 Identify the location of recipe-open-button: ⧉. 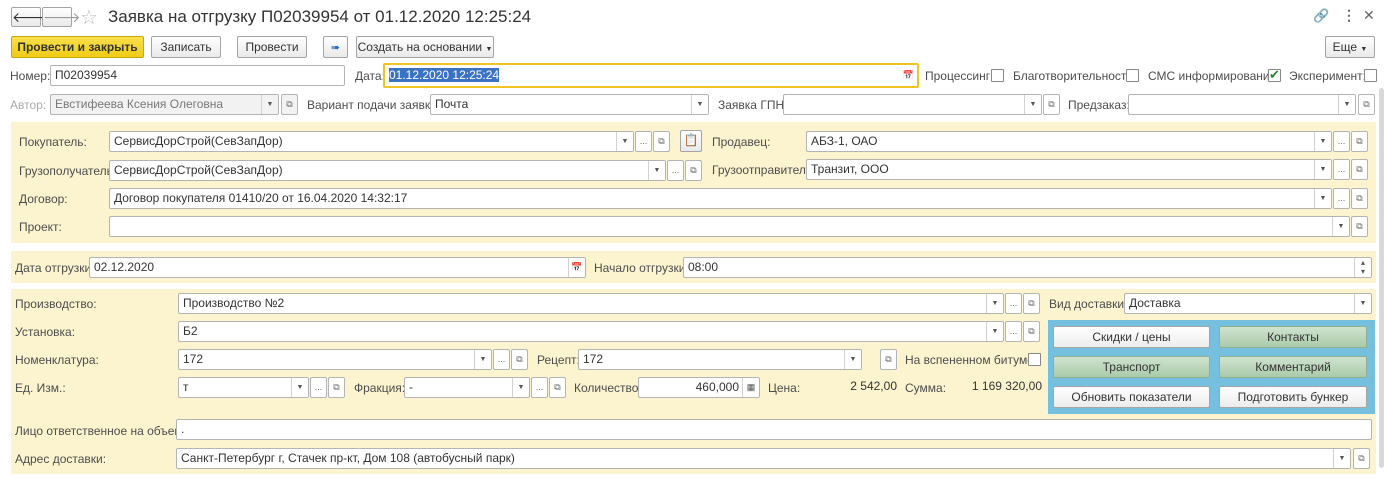
(888, 359).